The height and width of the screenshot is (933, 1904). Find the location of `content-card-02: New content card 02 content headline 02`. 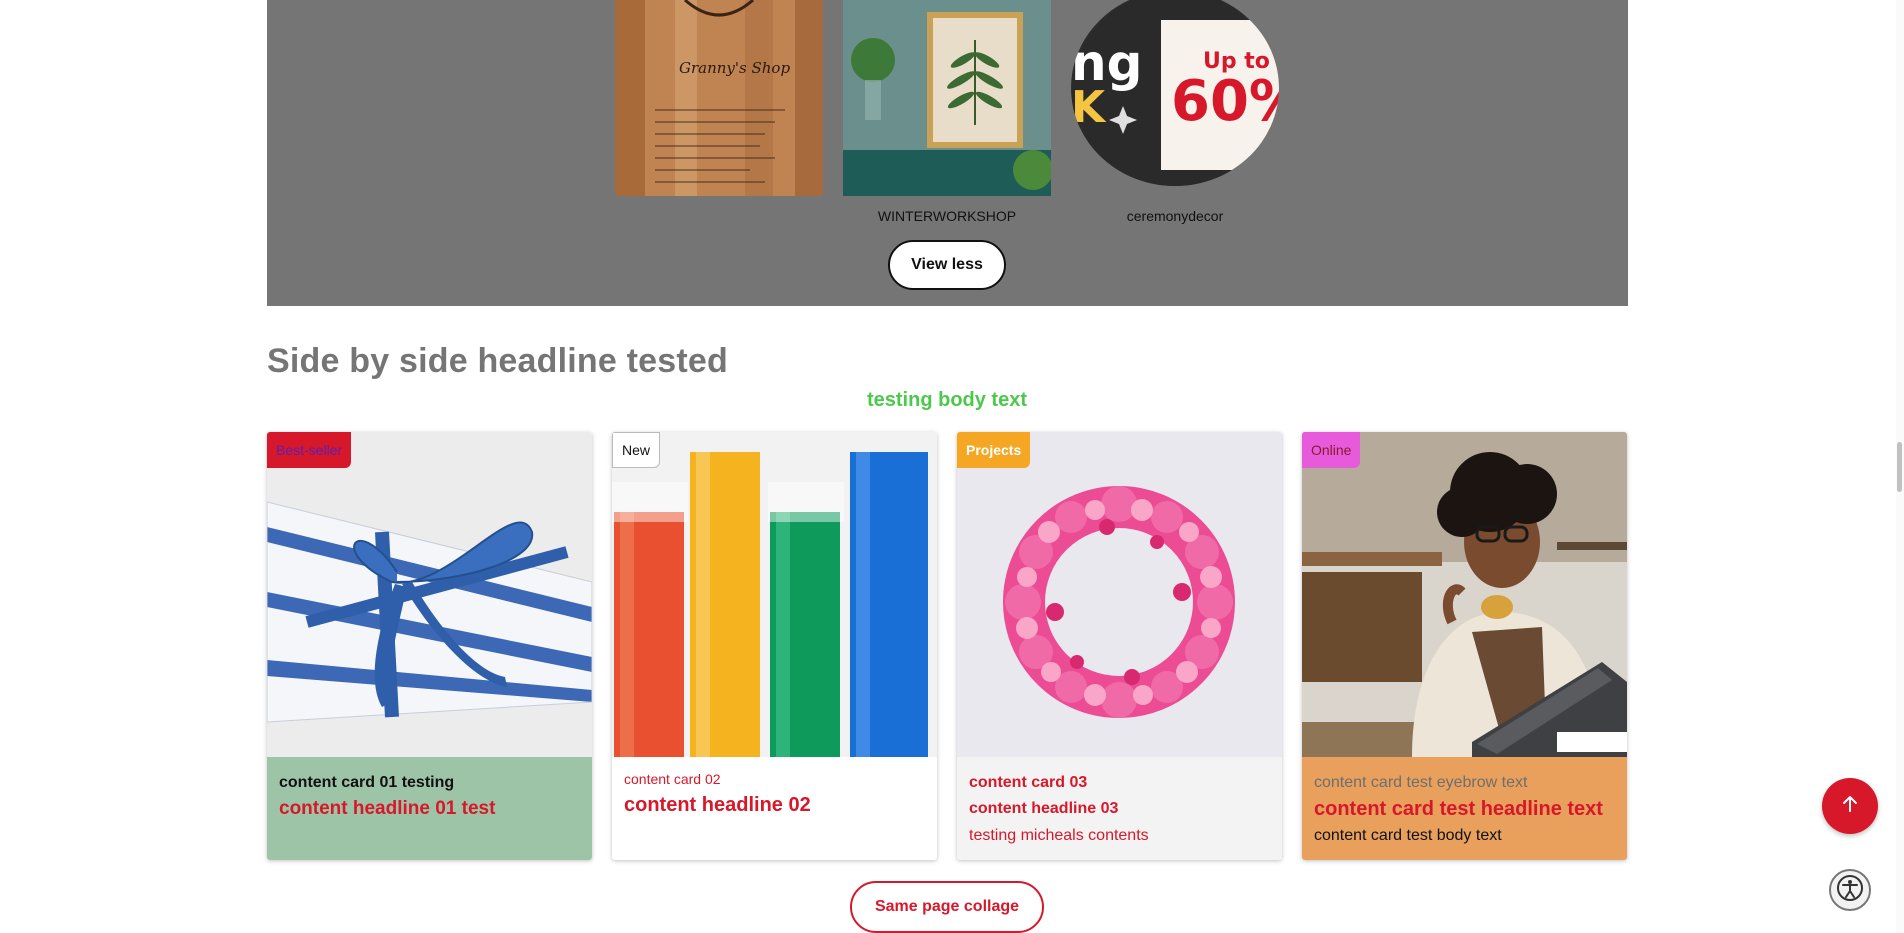

content-card-02: New content card 02 content headline 02 is located at coordinates (774, 646).